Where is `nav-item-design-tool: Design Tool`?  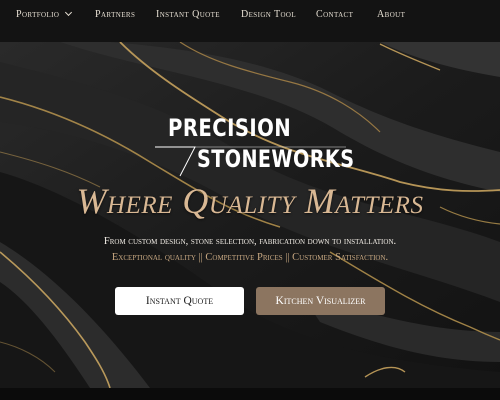
nav-item-design-tool: Design Tool is located at coordinates (268, 14).